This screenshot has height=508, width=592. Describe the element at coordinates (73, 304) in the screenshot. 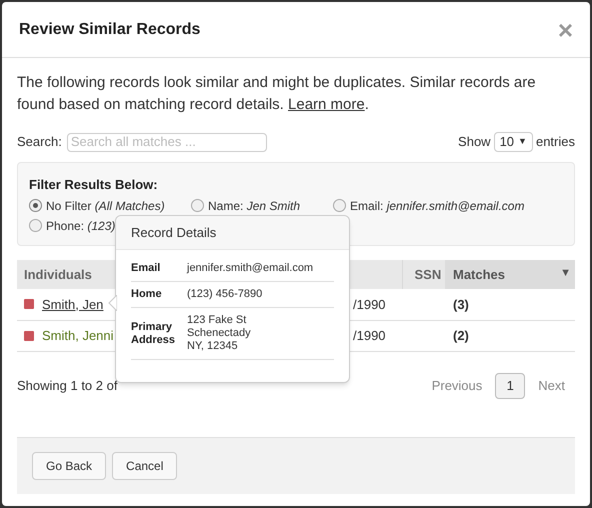

I see `record-link: Smith, Jen` at that location.